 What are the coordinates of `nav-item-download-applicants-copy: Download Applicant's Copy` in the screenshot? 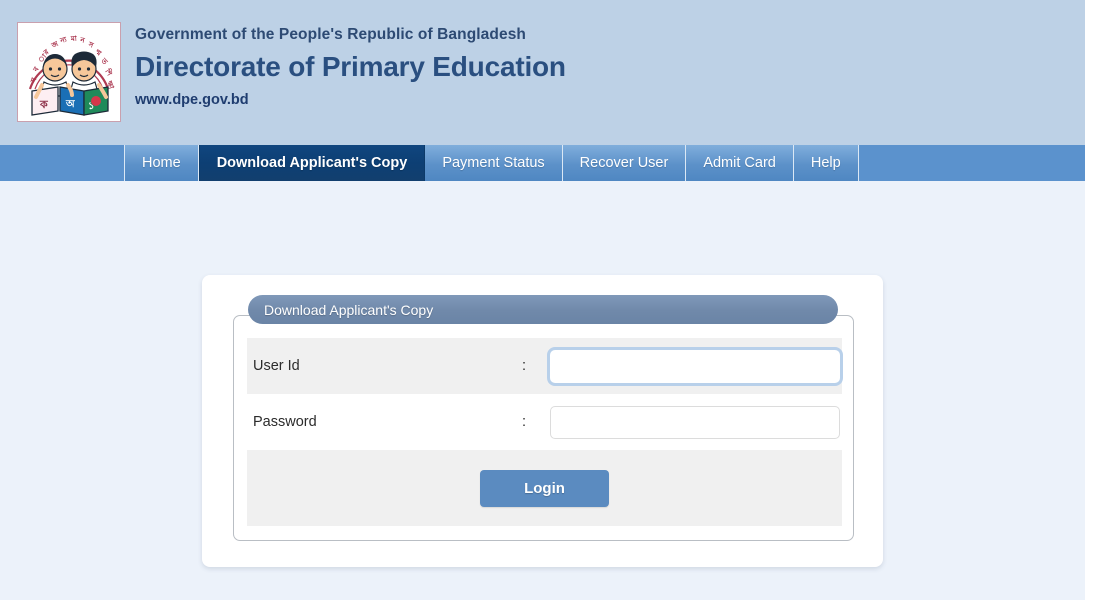 It's located at (312, 163).